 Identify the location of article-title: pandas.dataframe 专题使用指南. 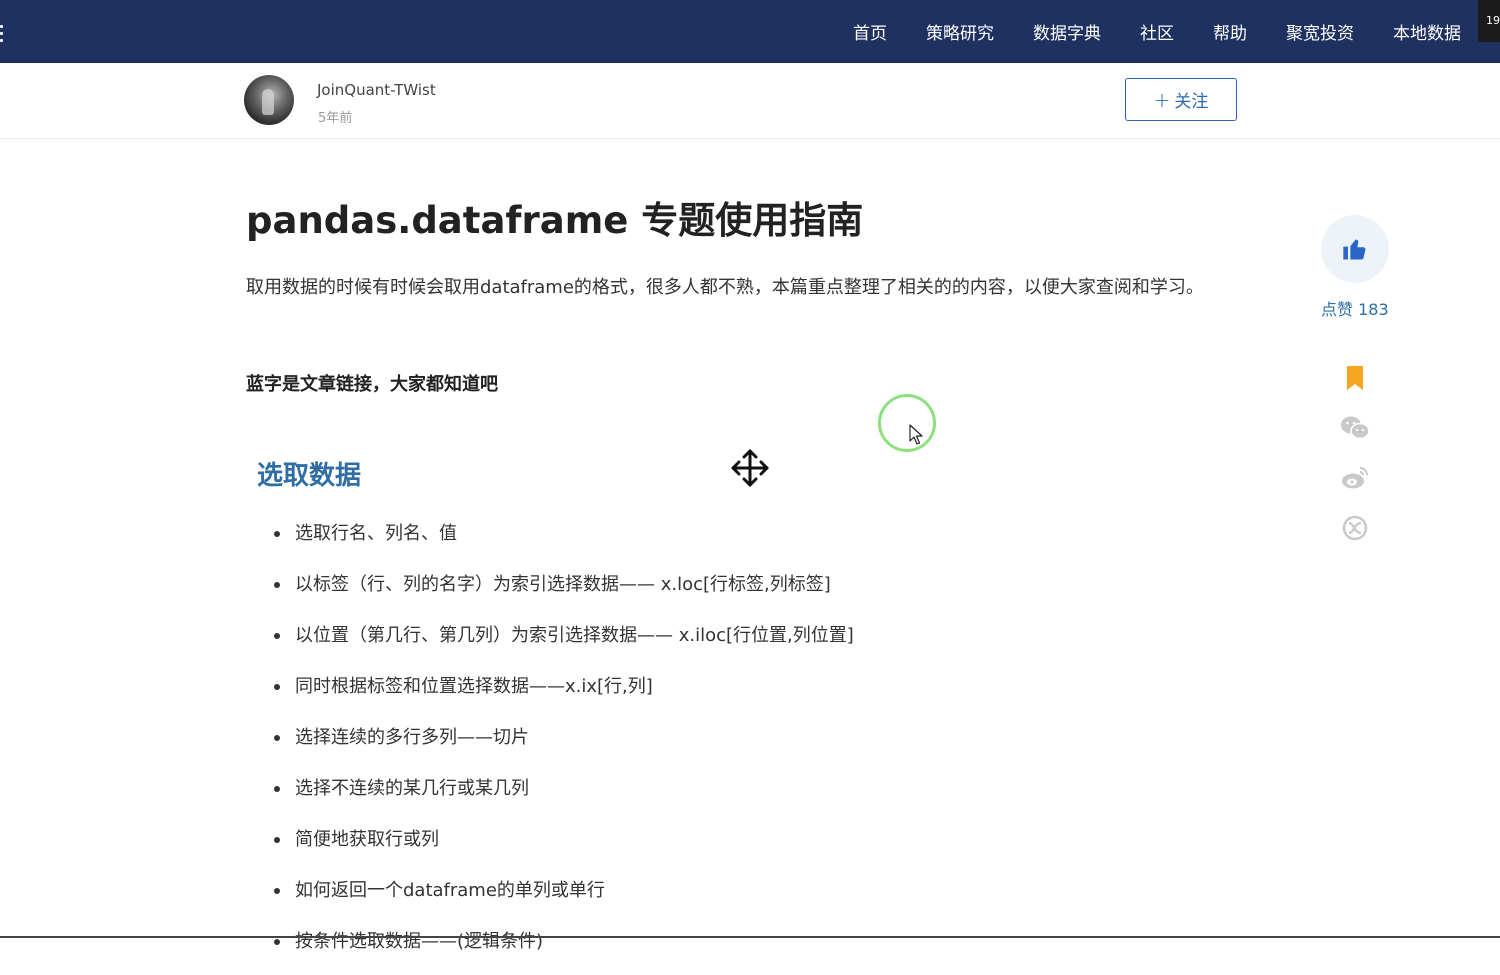
(555, 220).